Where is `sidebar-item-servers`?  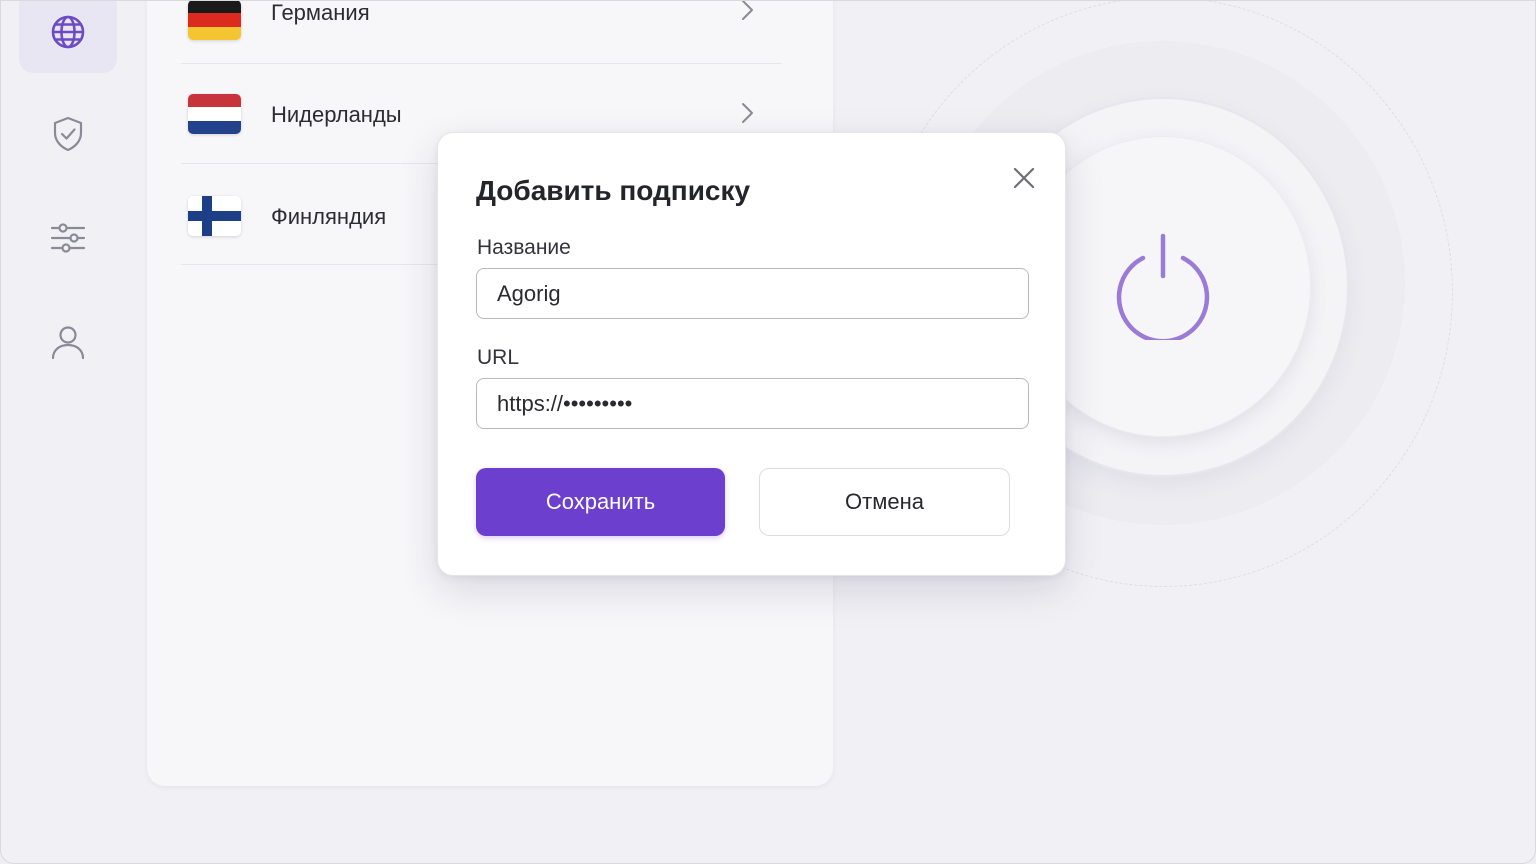
sidebar-item-servers is located at coordinates (68, 37).